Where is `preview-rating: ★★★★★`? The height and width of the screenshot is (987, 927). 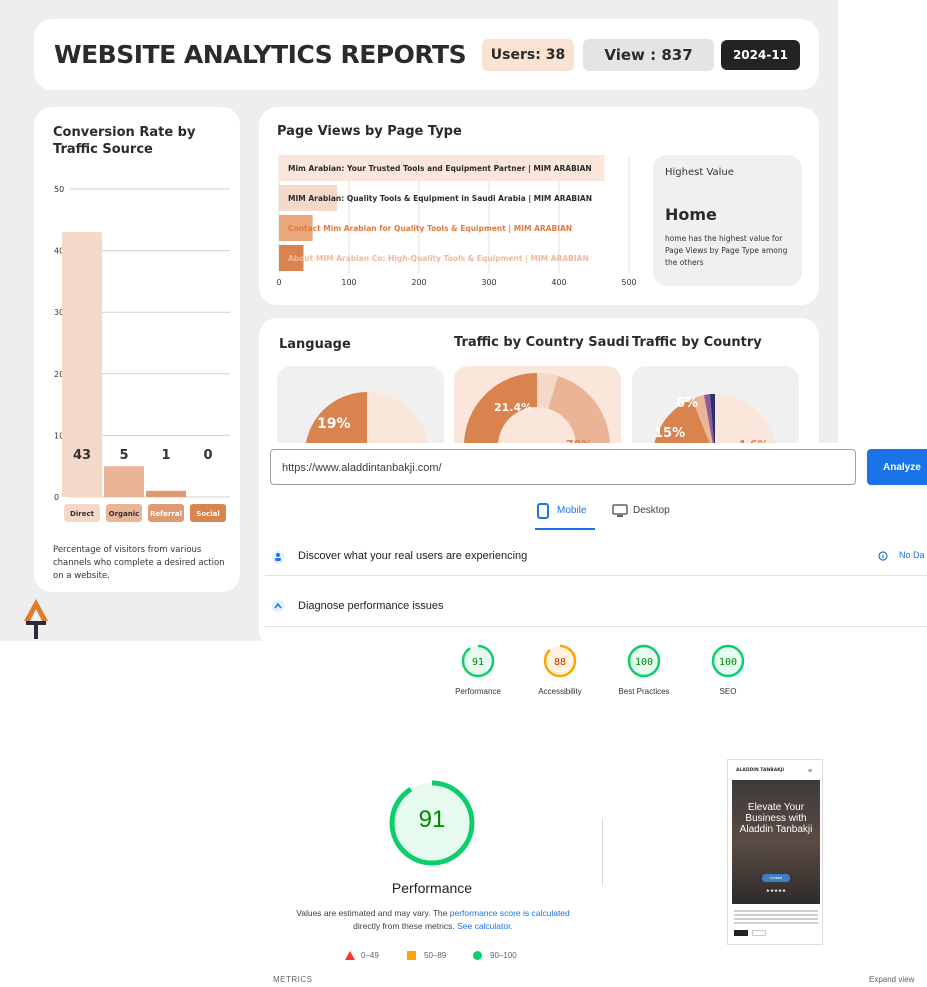 preview-rating: ★★★★★ is located at coordinates (776, 890).